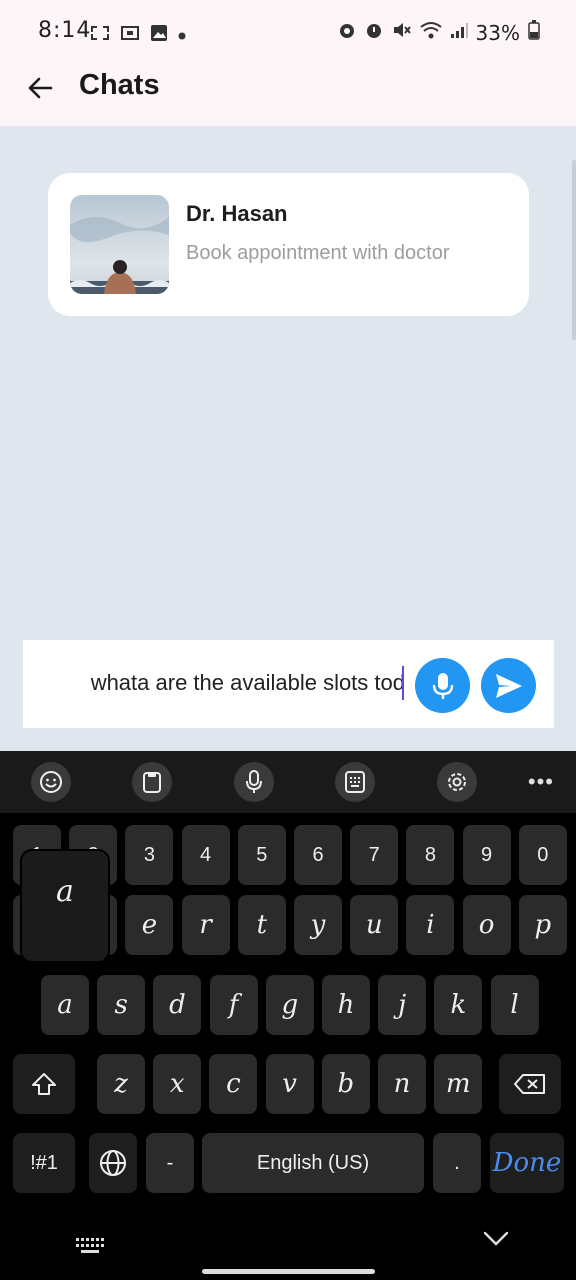  I want to click on page-title: Chats, so click(119, 85).